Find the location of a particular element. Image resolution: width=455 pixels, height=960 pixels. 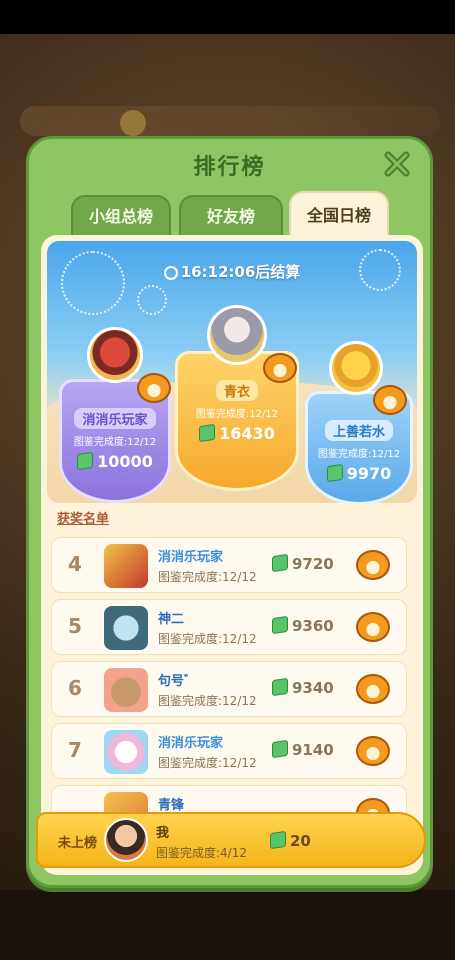

list-item: 6 句号゛ 图鉴完成度:12/12 9340 is located at coordinates (229, 689).